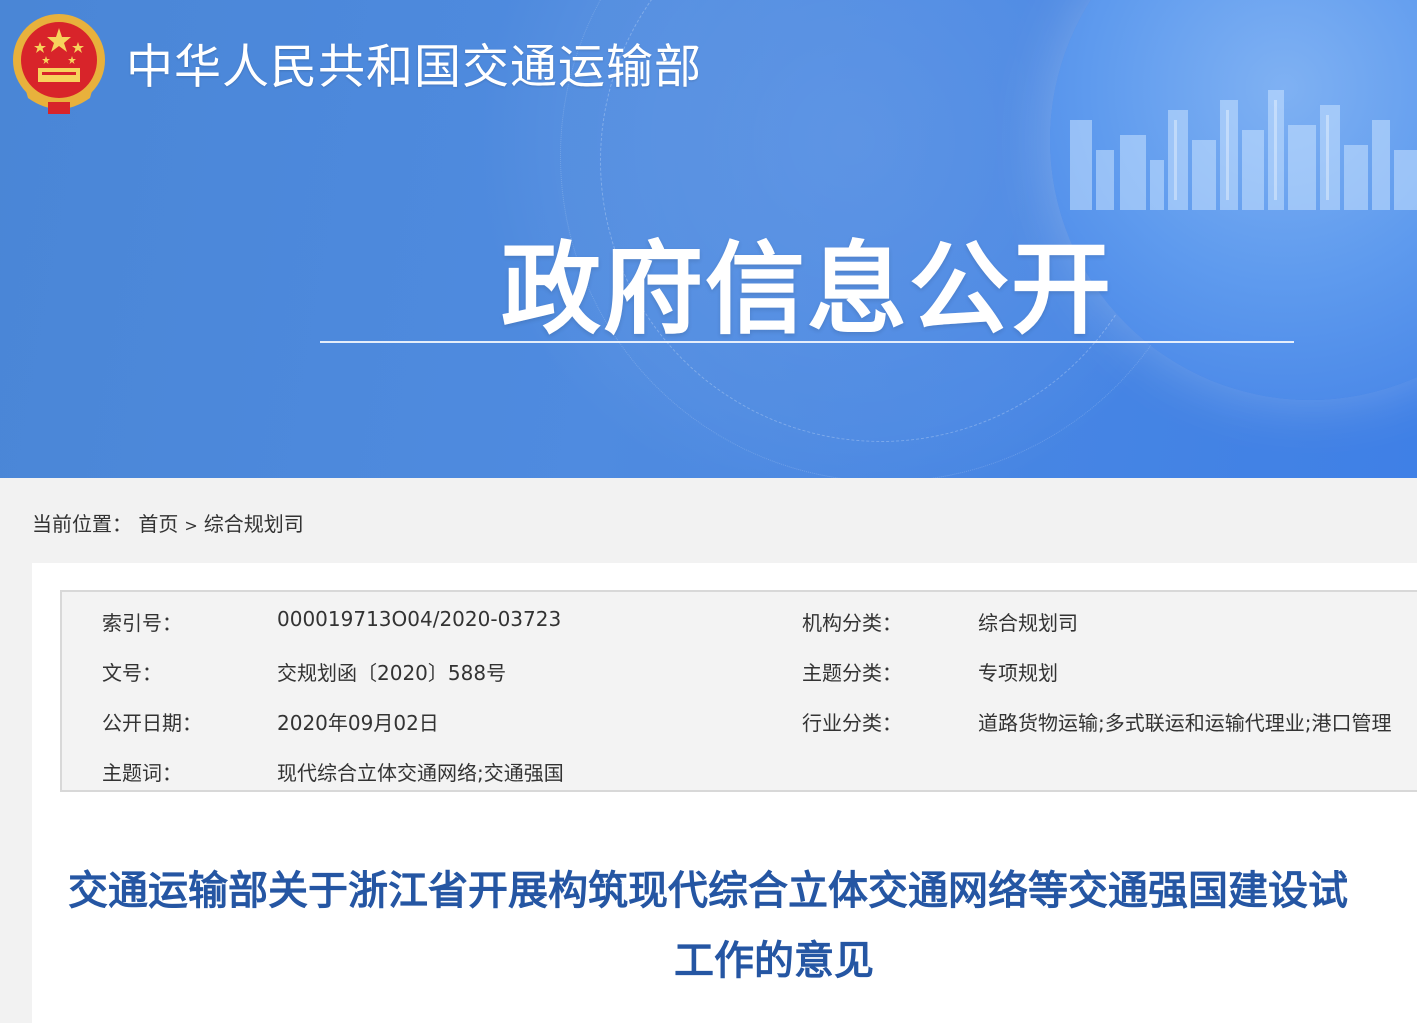 The image size is (1417, 1023). I want to click on doc-no-value: 交规划函〔2020〕588号, so click(392, 673).